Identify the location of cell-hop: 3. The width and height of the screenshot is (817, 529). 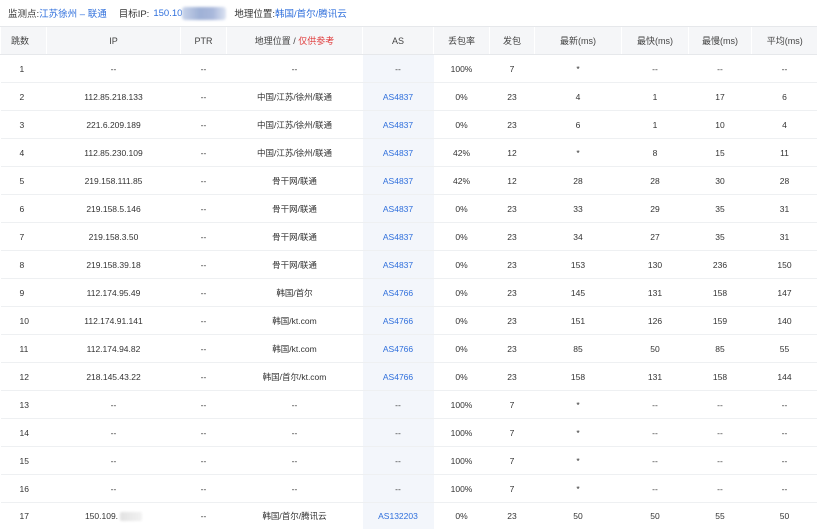
(23, 124).